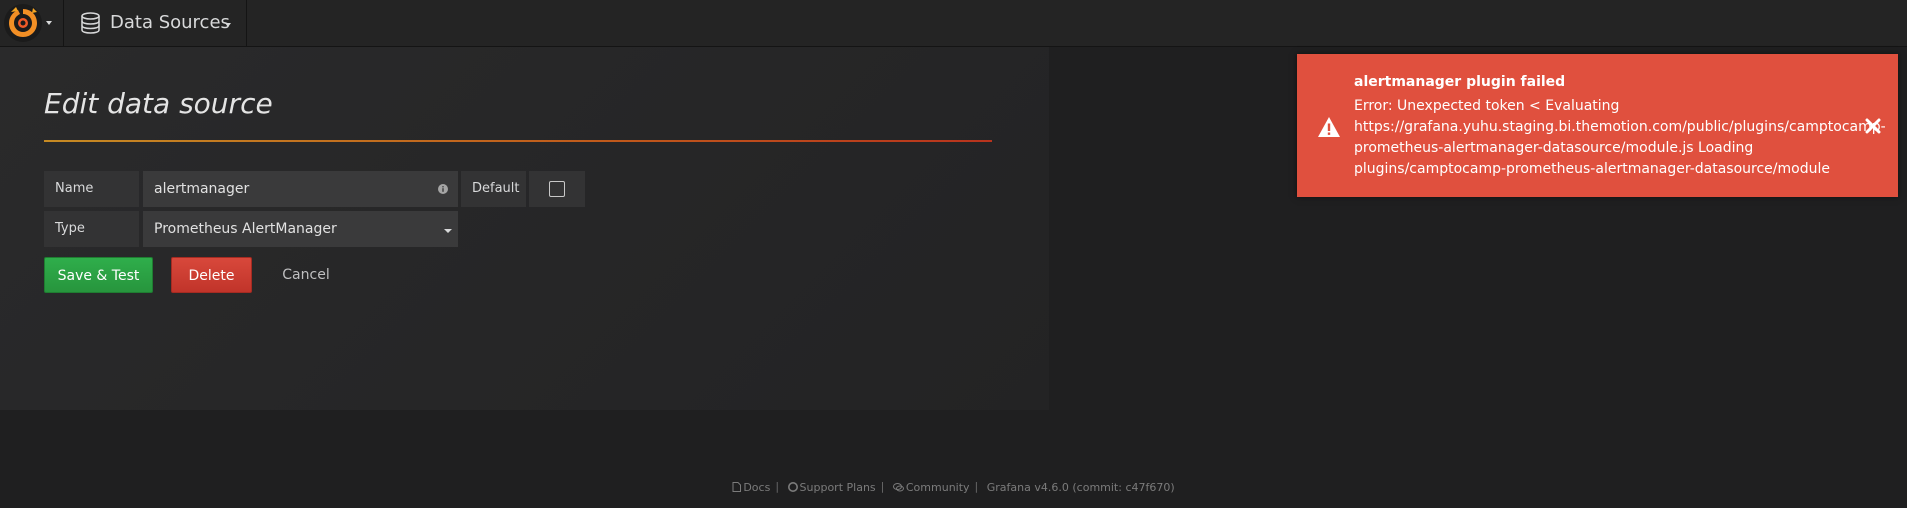 The width and height of the screenshot is (1907, 508). I want to click on close-icon, so click(1873, 126).